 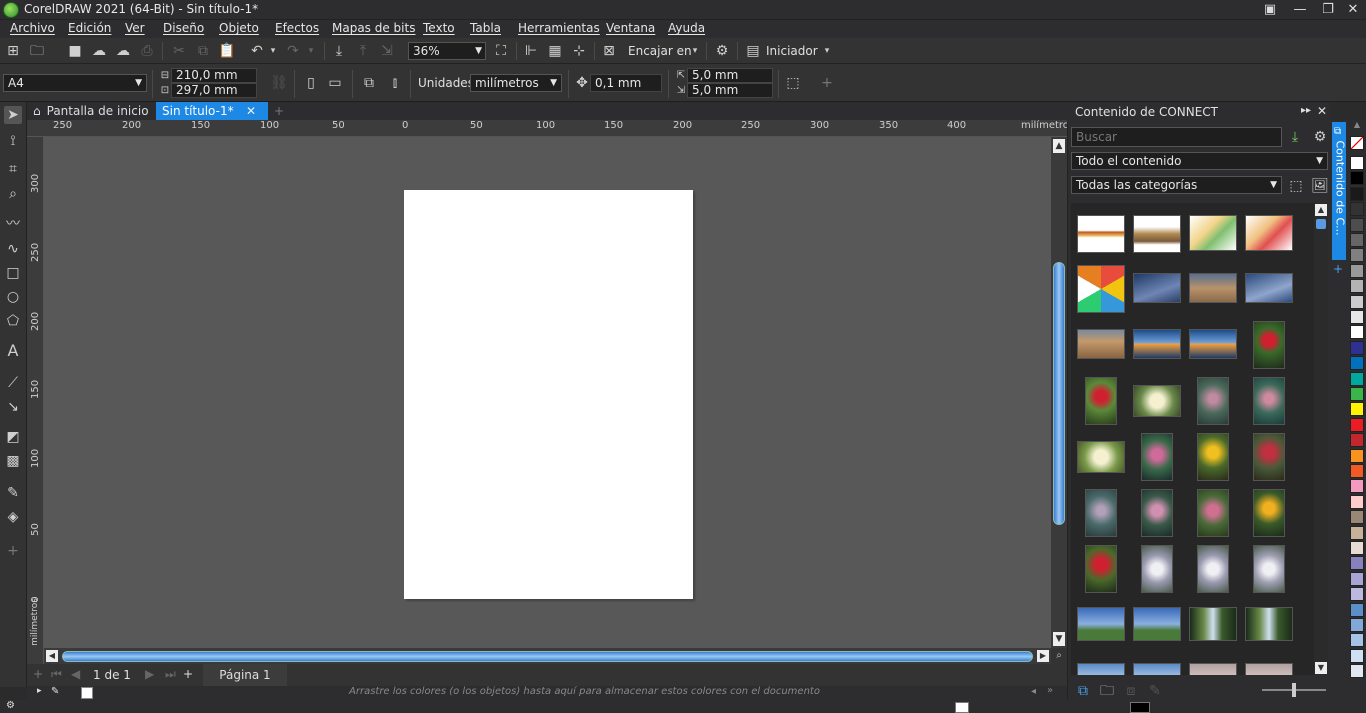 I want to click on add-docker-icon: +, so click(x=1338, y=269).